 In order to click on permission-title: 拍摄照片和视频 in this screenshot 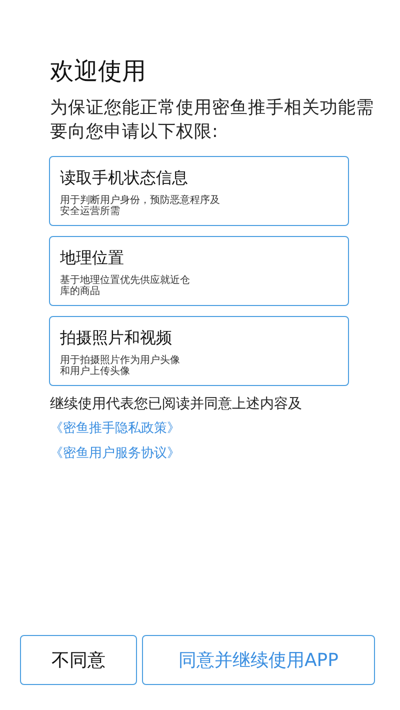, I will do `click(116, 338)`.